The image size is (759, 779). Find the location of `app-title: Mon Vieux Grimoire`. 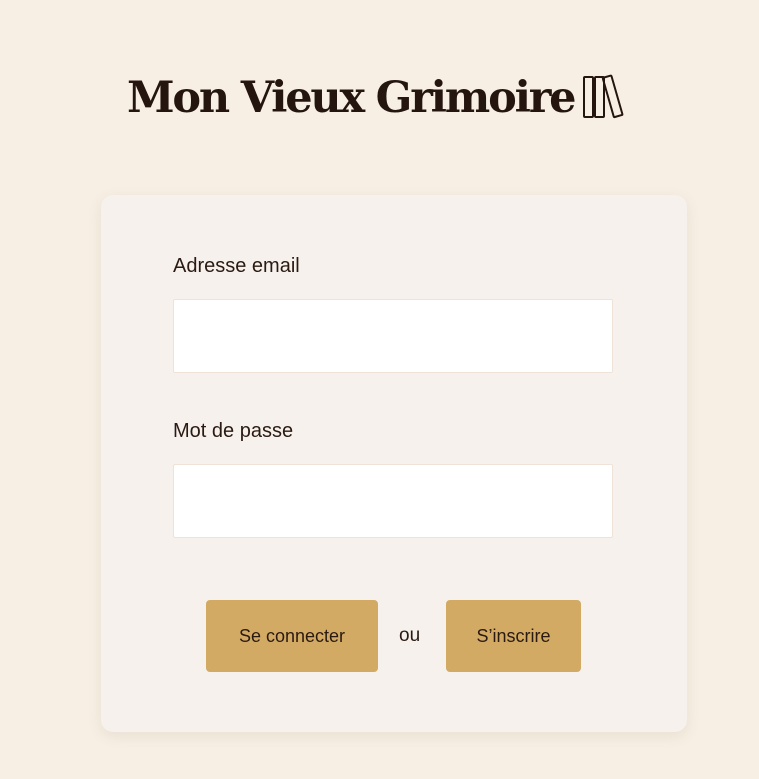

app-title: Mon Vieux Grimoire is located at coordinates (352, 97).